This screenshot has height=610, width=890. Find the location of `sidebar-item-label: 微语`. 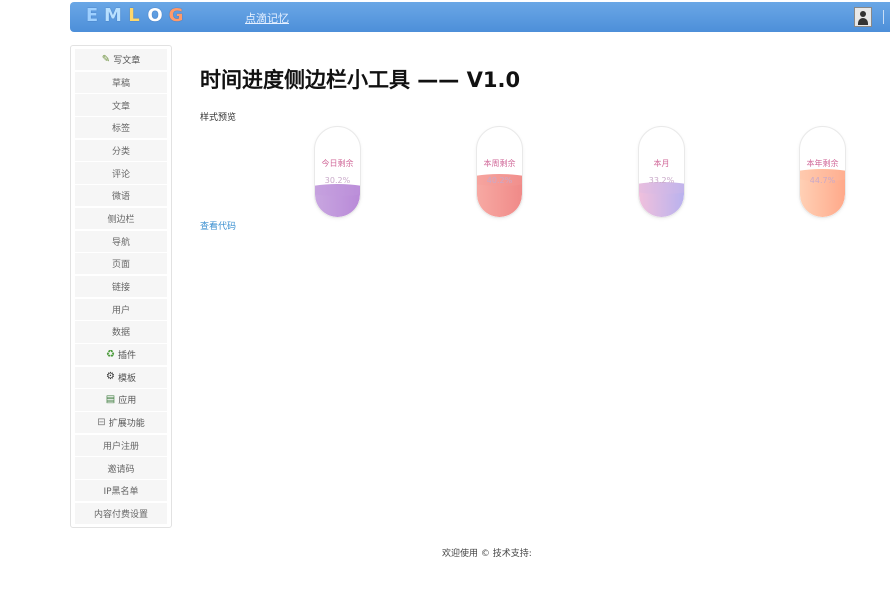

sidebar-item-label: 微语 is located at coordinates (120, 197).